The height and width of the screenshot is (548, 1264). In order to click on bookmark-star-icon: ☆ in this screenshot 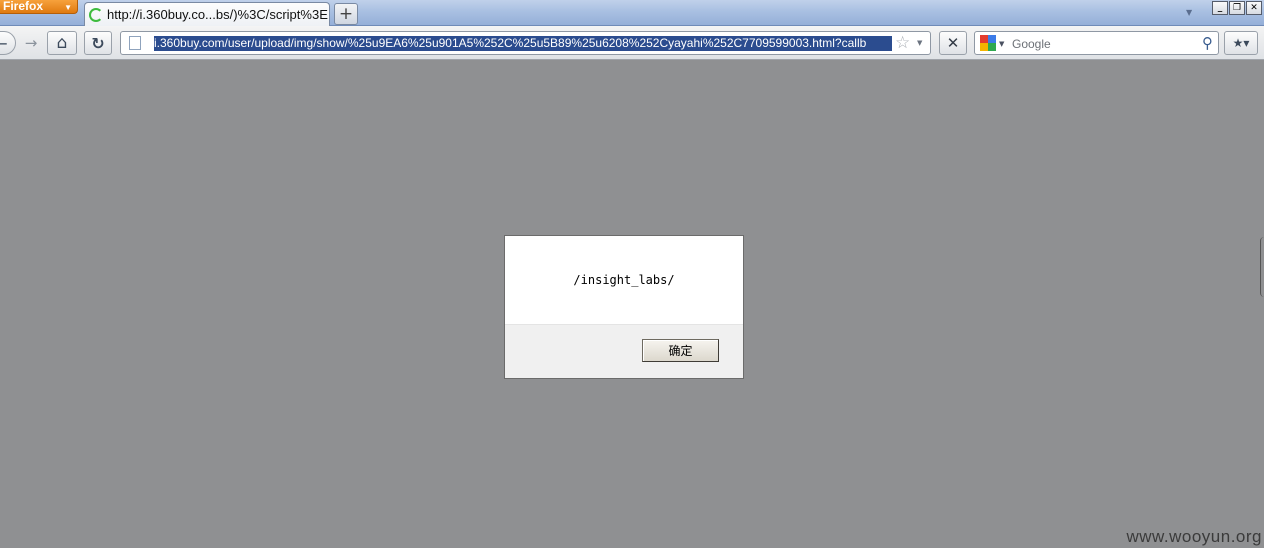, I will do `click(902, 43)`.